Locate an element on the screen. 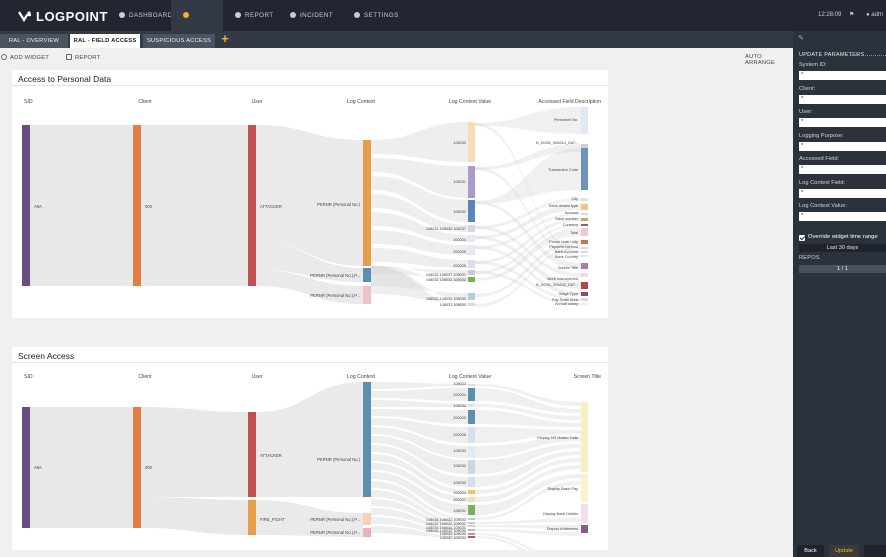 The height and width of the screenshot is (557, 886). param-label: Logging Purpose: is located at coordinates (821, 135).